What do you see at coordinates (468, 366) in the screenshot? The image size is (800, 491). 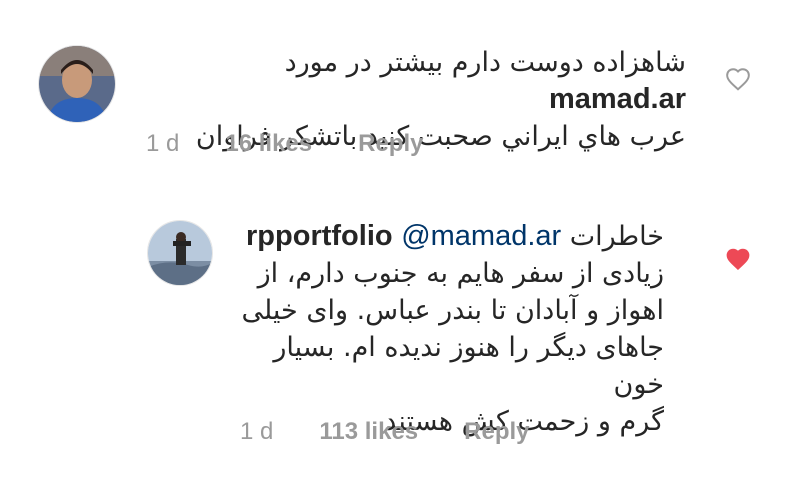 I see `comment-text-line: جاهای دیگر را هنوز ندیده ام. بسیار خون` at bounding box center [468, 366].